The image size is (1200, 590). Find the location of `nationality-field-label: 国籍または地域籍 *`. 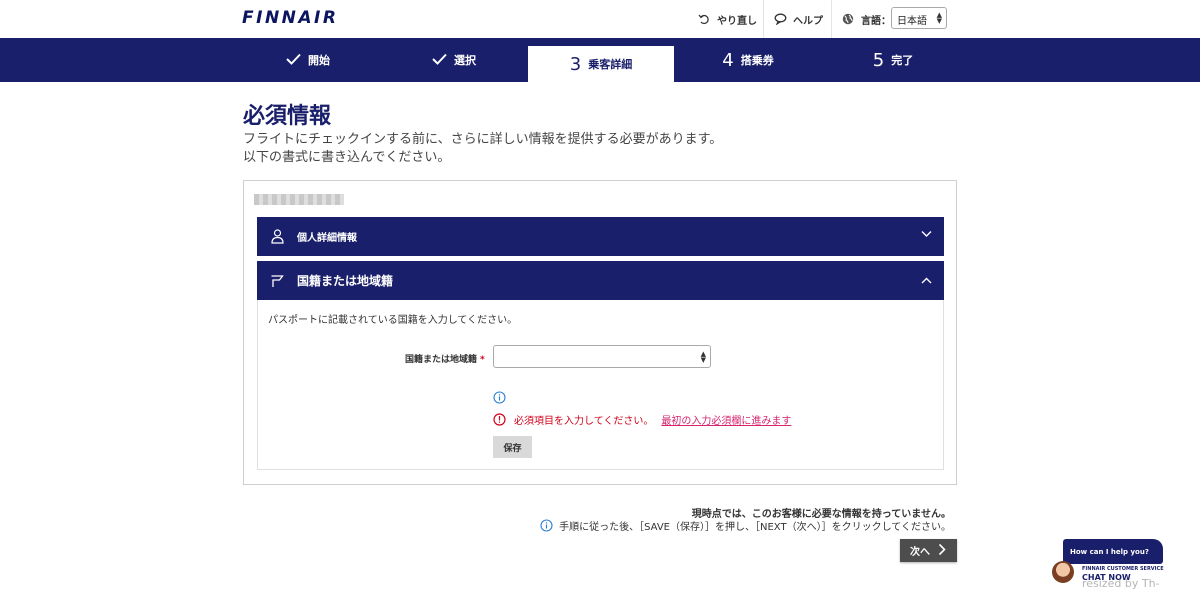

nationality-field-label: 国籍または地域籍 * is located at coordinates (445, 358).